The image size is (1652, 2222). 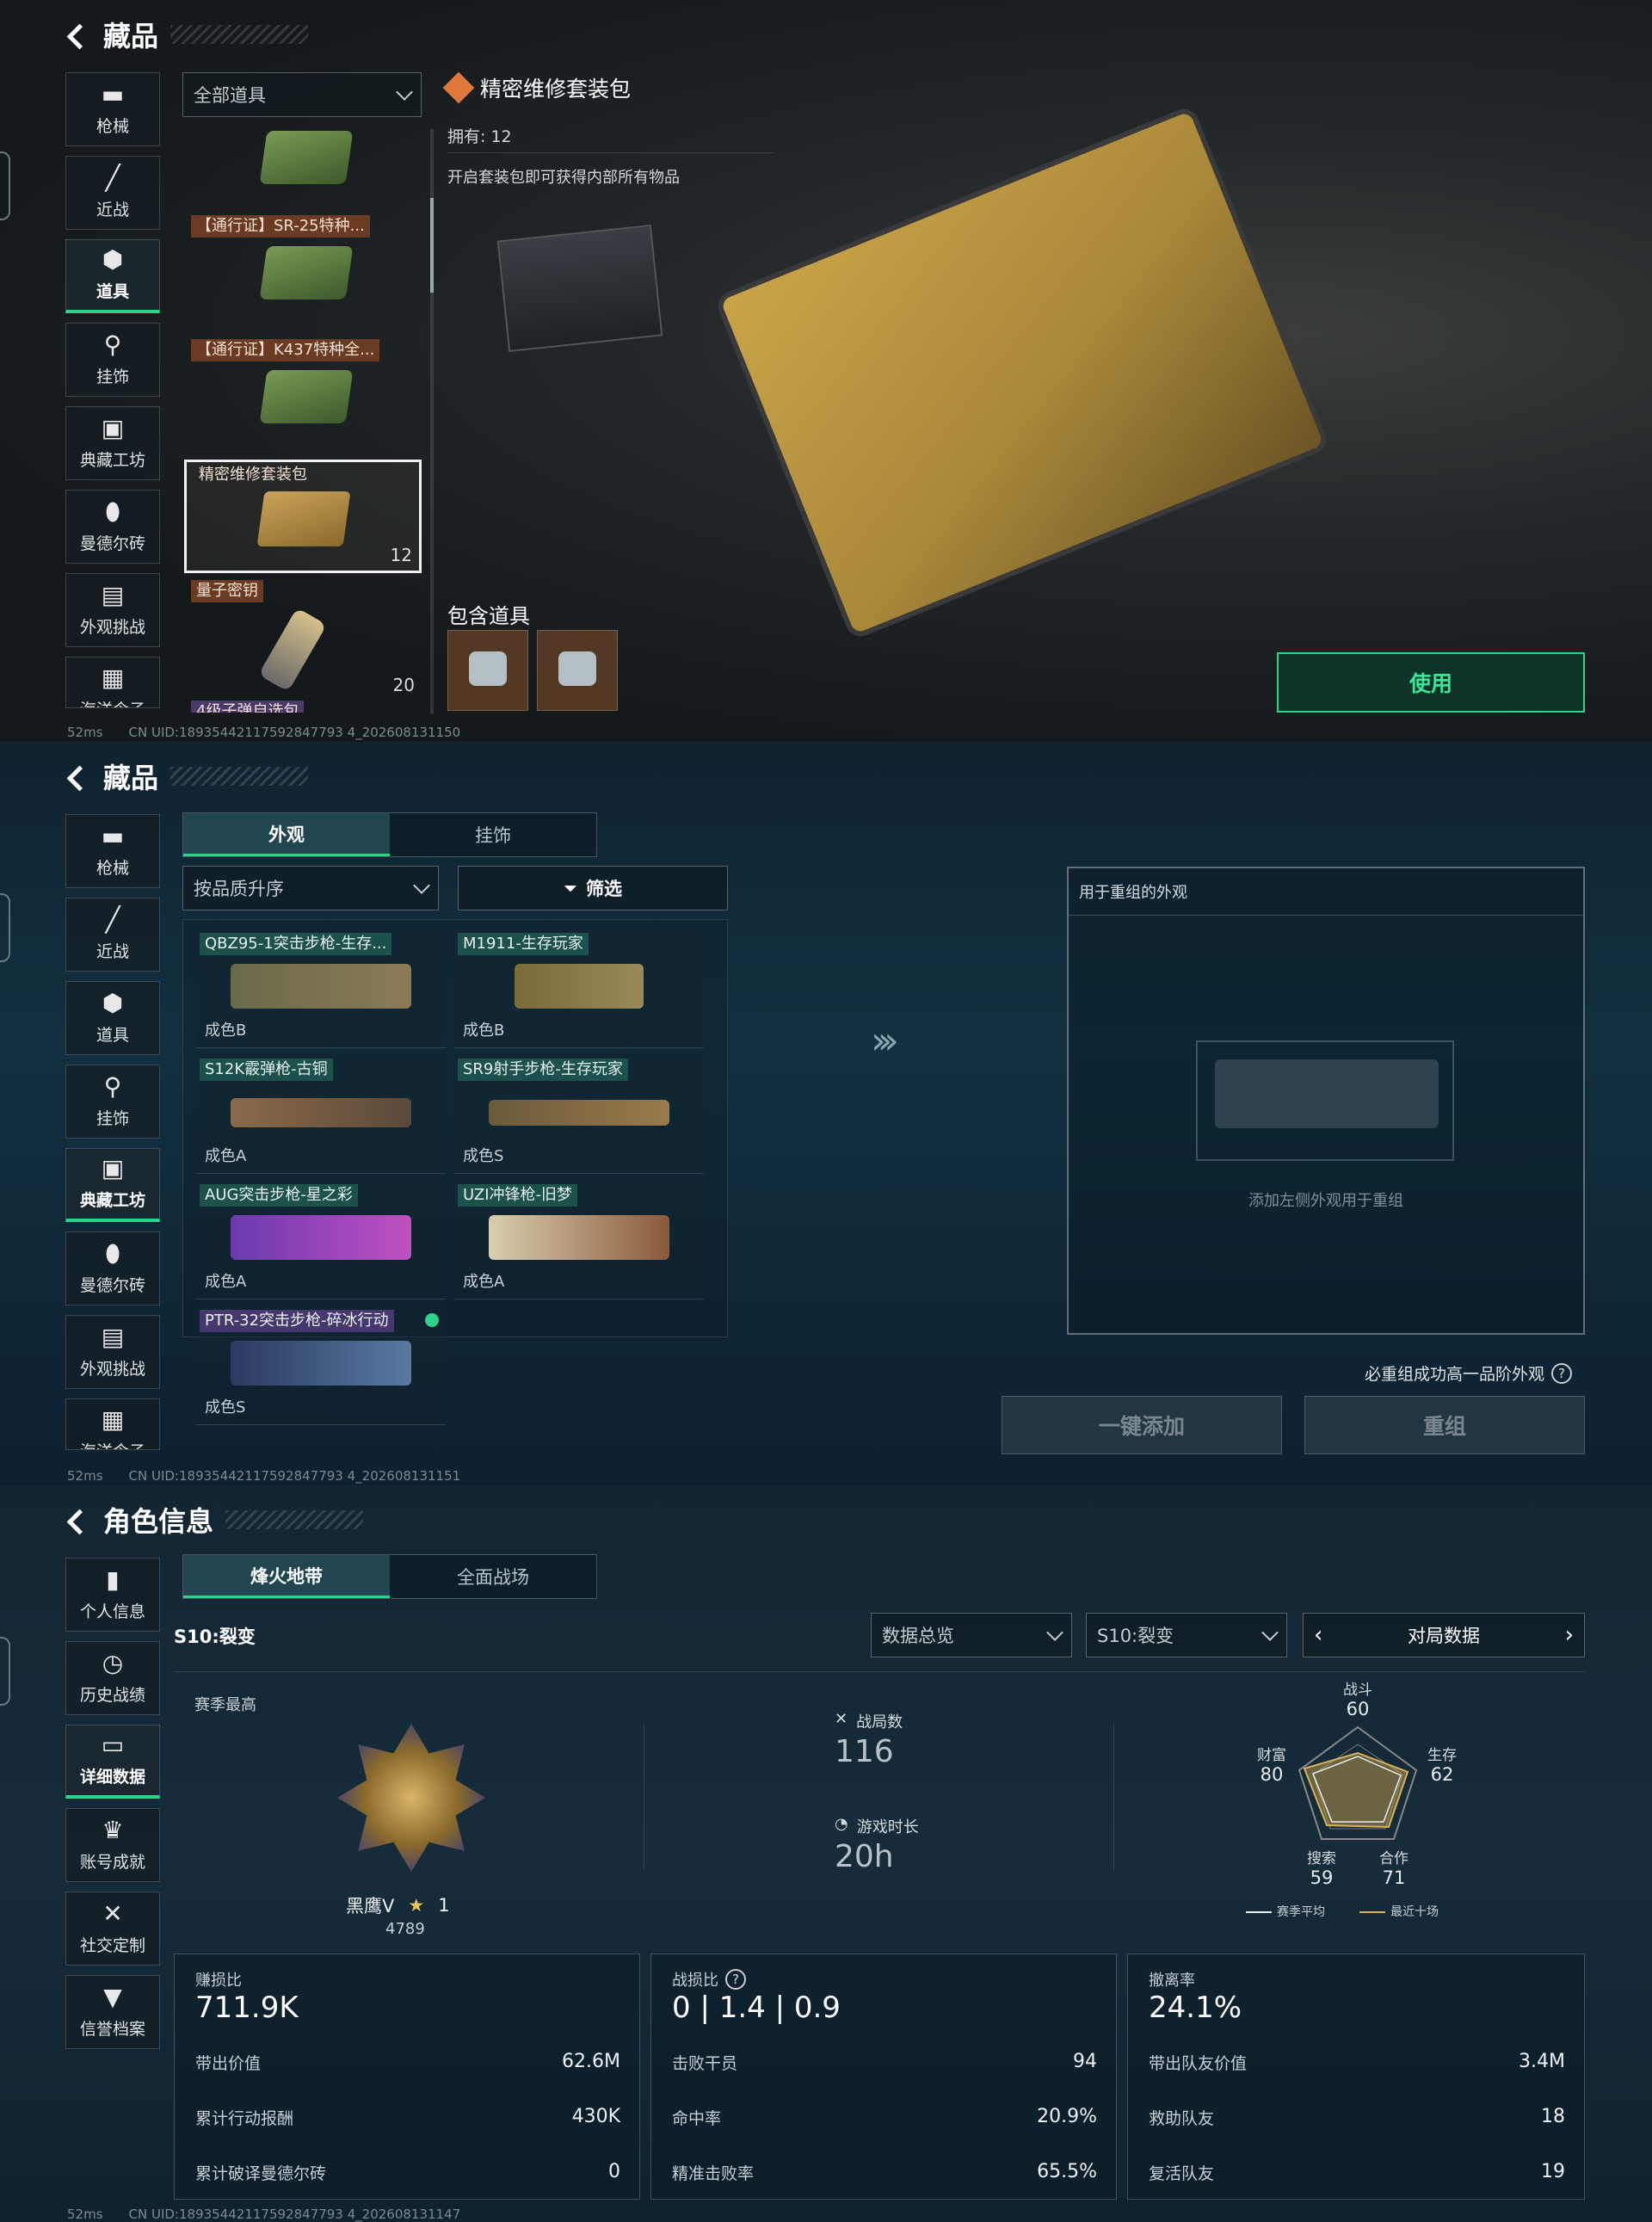 I want to click on recombine-frame: 用于重组的外观 添加左侧外观用于重组, so click(x=1326, y=1101).